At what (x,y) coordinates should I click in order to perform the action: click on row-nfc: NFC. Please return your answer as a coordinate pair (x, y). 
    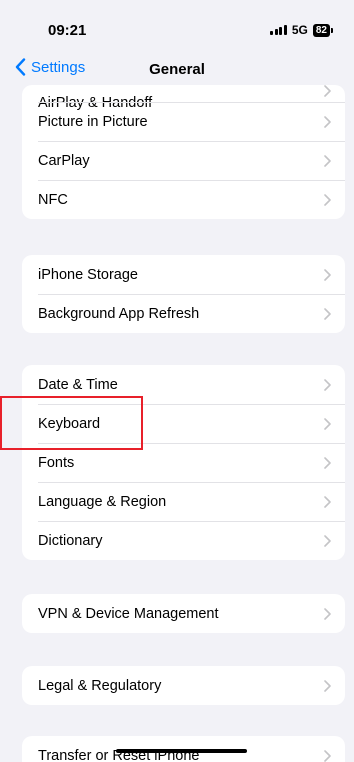
    Looking at the image, I should click on (183, 199).